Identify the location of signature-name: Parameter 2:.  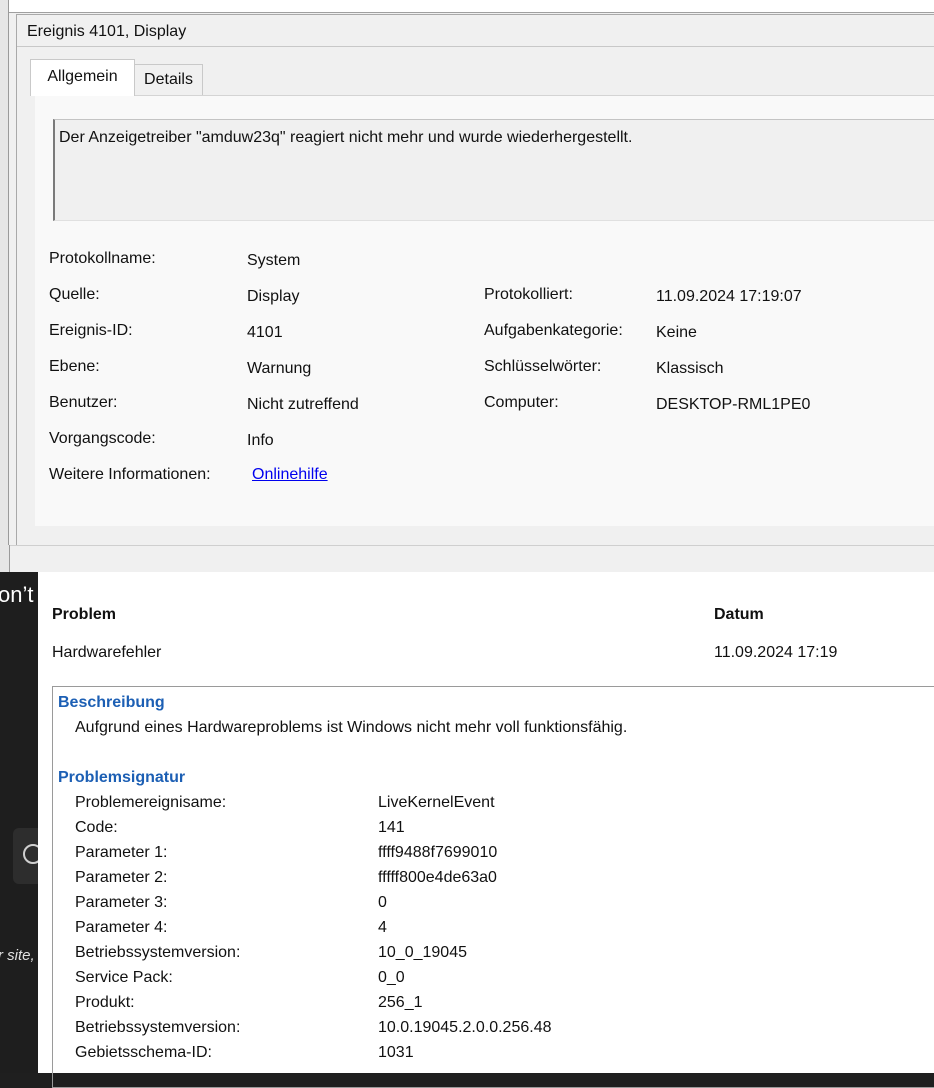
(121, 877).